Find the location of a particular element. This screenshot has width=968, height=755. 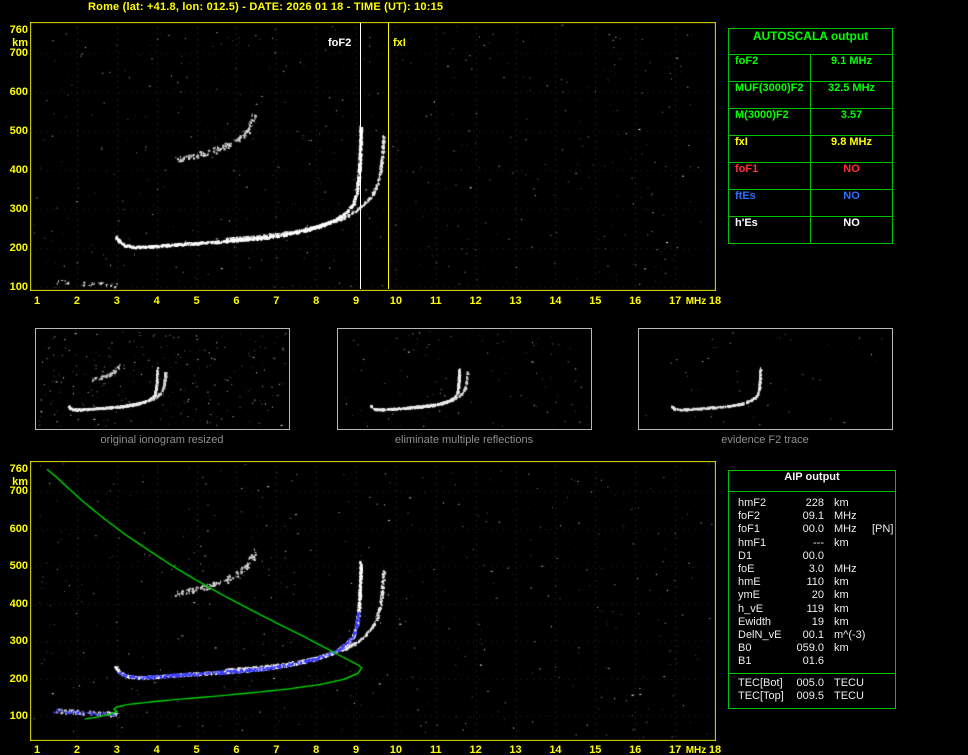

top_plot-x-tick: 12 is located at coordinates (475, 301).